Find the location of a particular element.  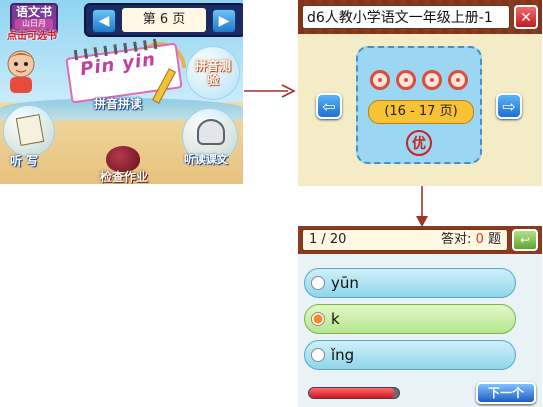

page-indicator: 第 6 页 is located at coordinates (164, 20).